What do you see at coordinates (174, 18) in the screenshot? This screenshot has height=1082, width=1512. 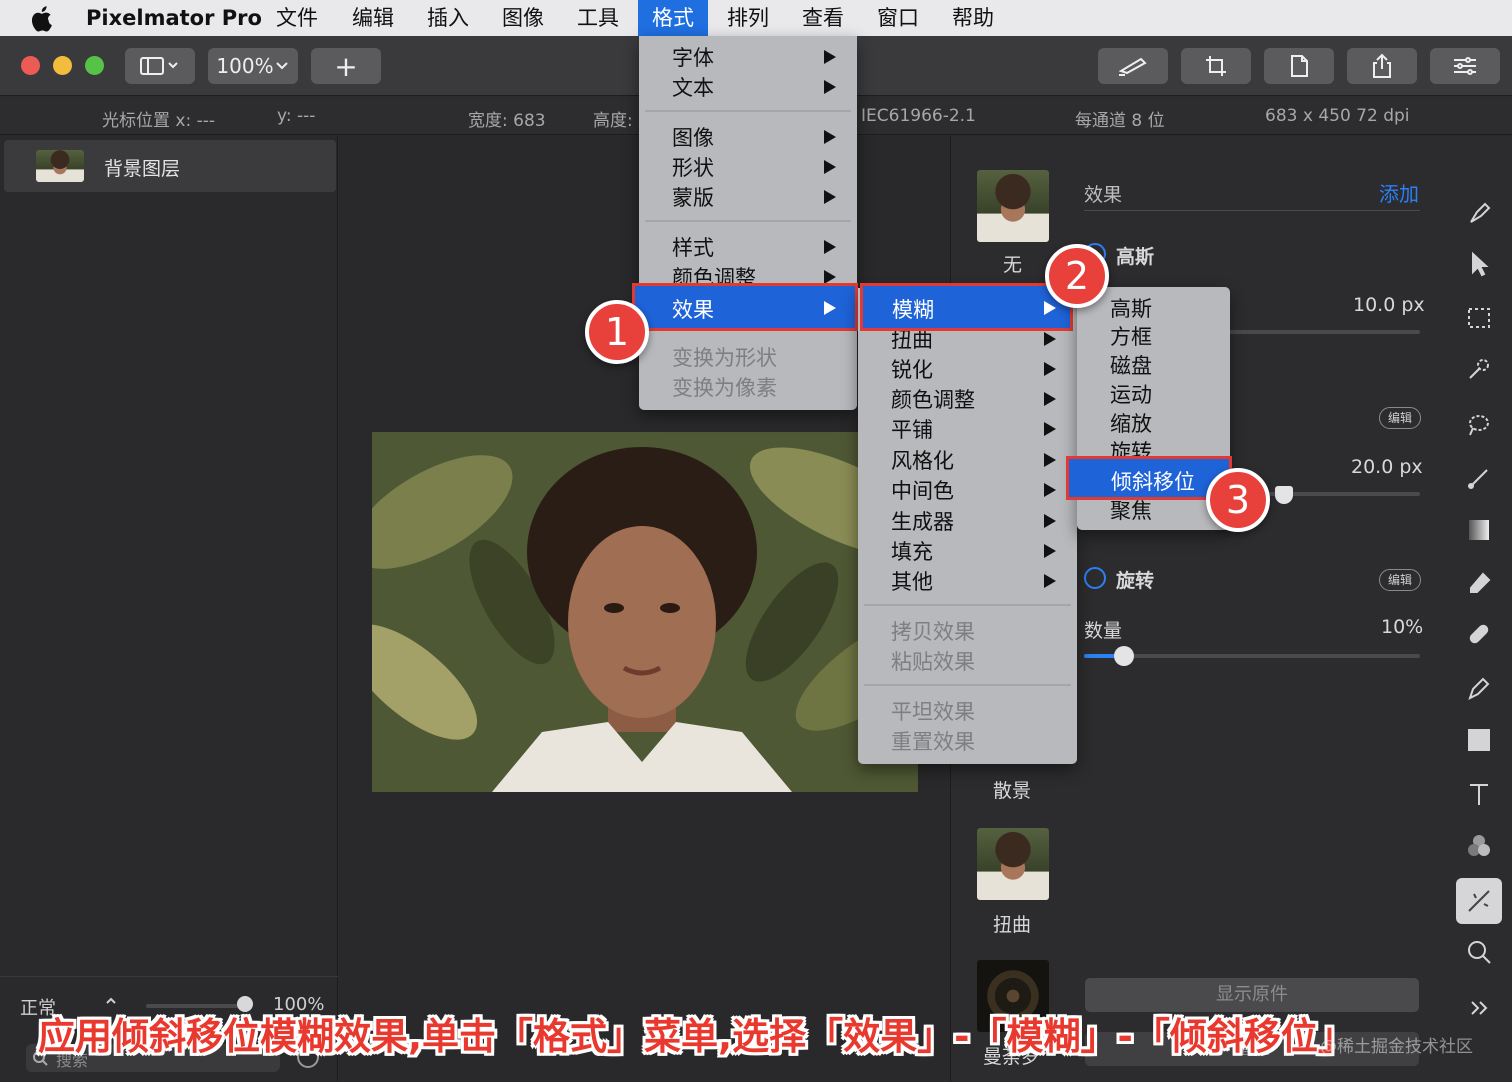 I see `app-name: Pixelmator Pro` at bounding box center [174, 18].